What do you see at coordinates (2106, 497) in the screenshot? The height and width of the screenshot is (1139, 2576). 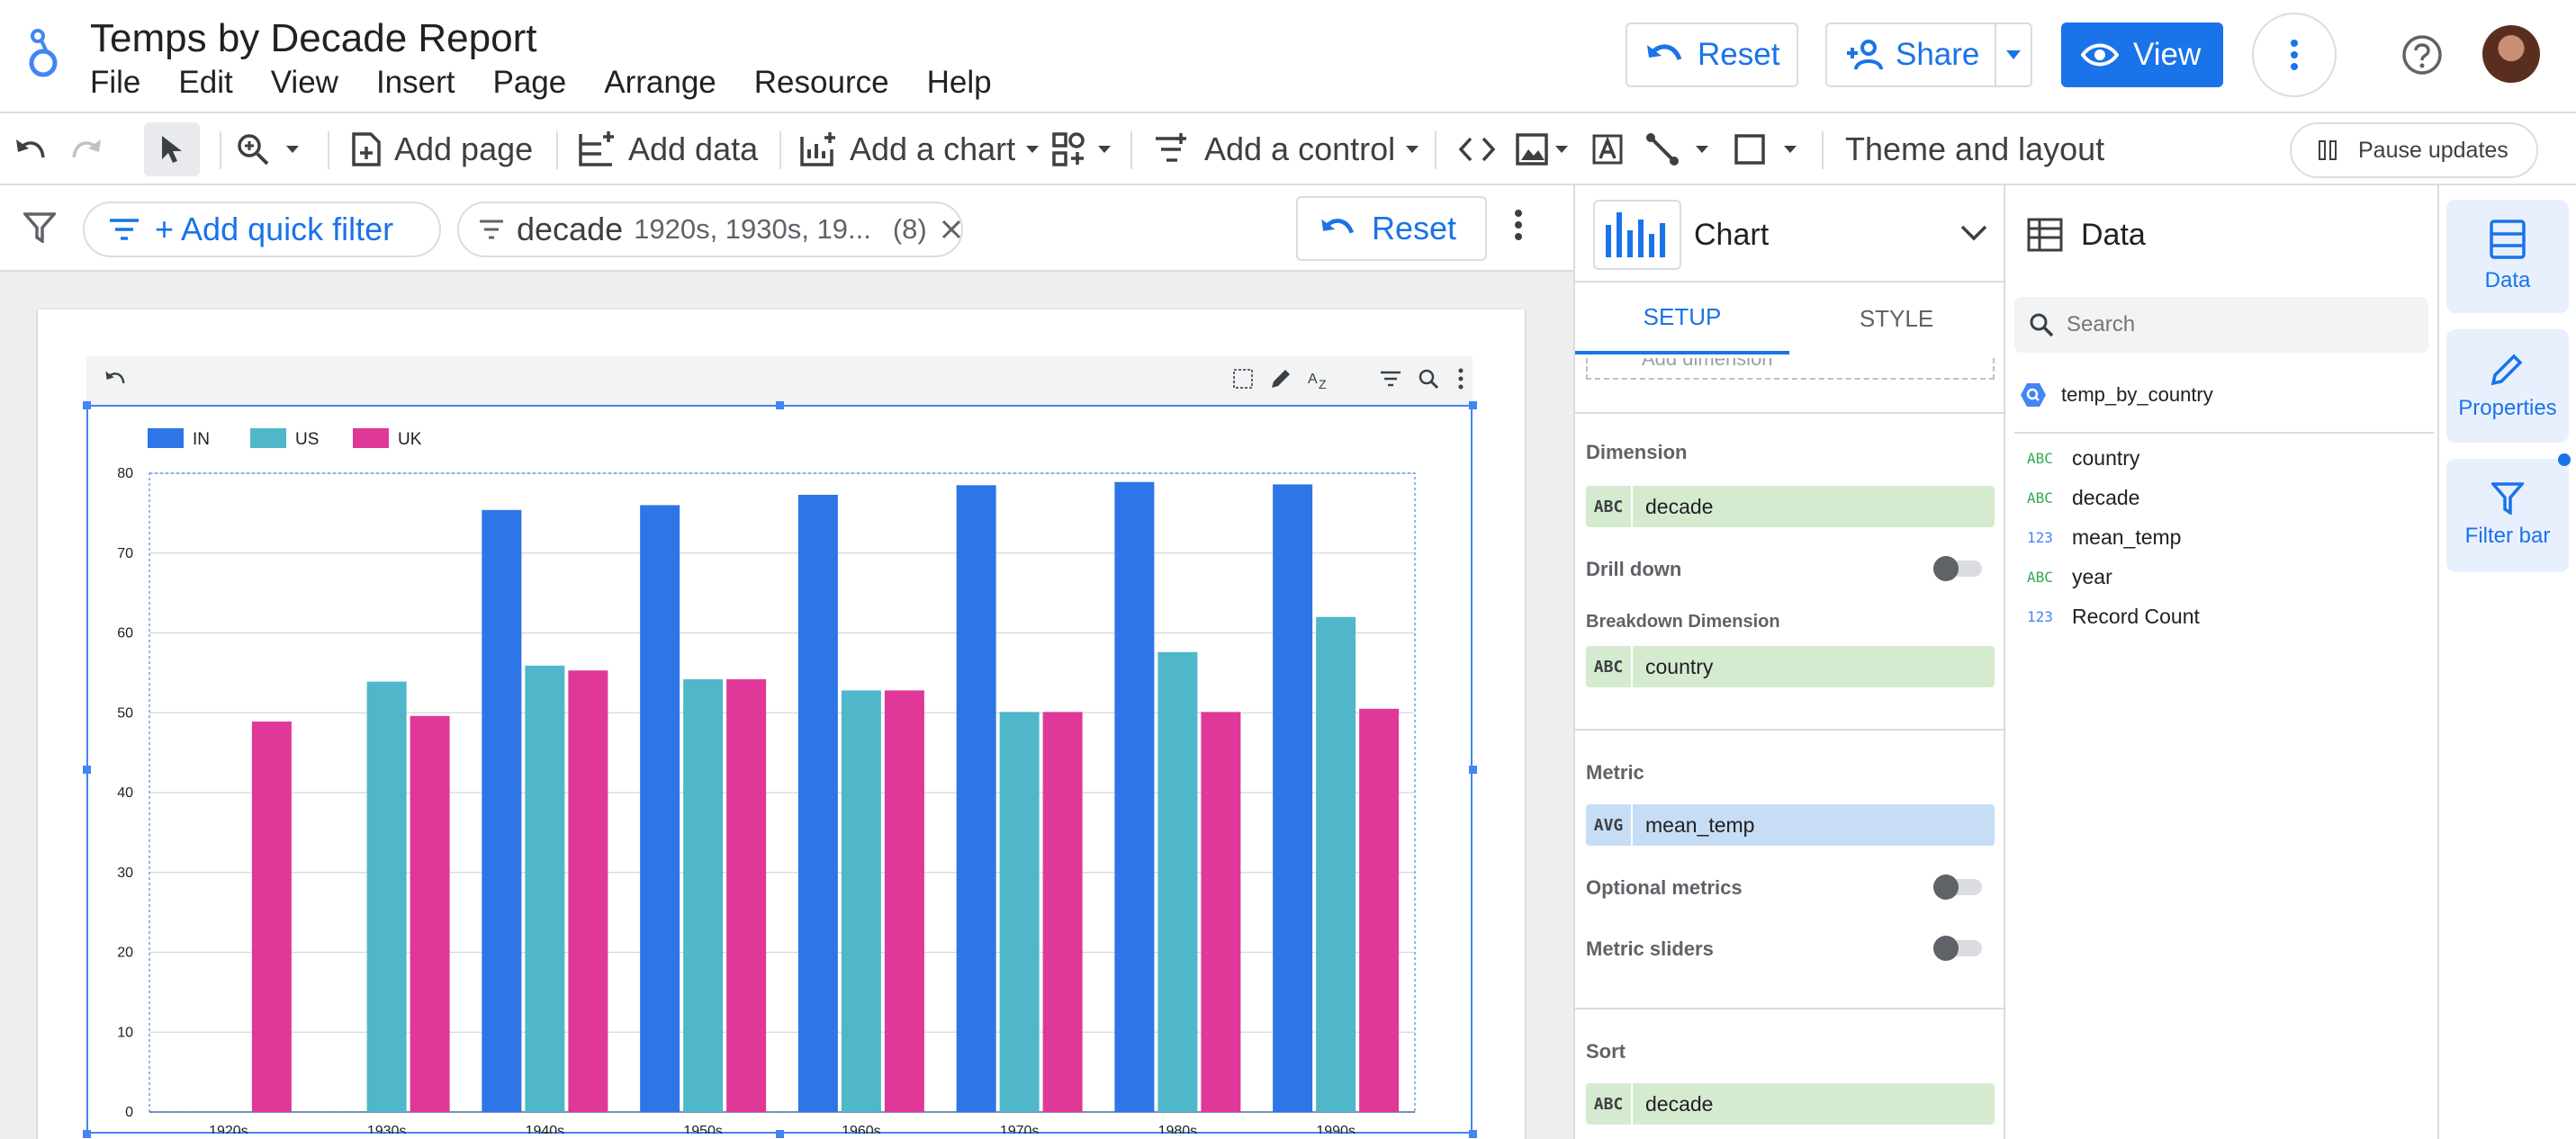 I see `field-name: decade` at bounding box center [2106, 497].